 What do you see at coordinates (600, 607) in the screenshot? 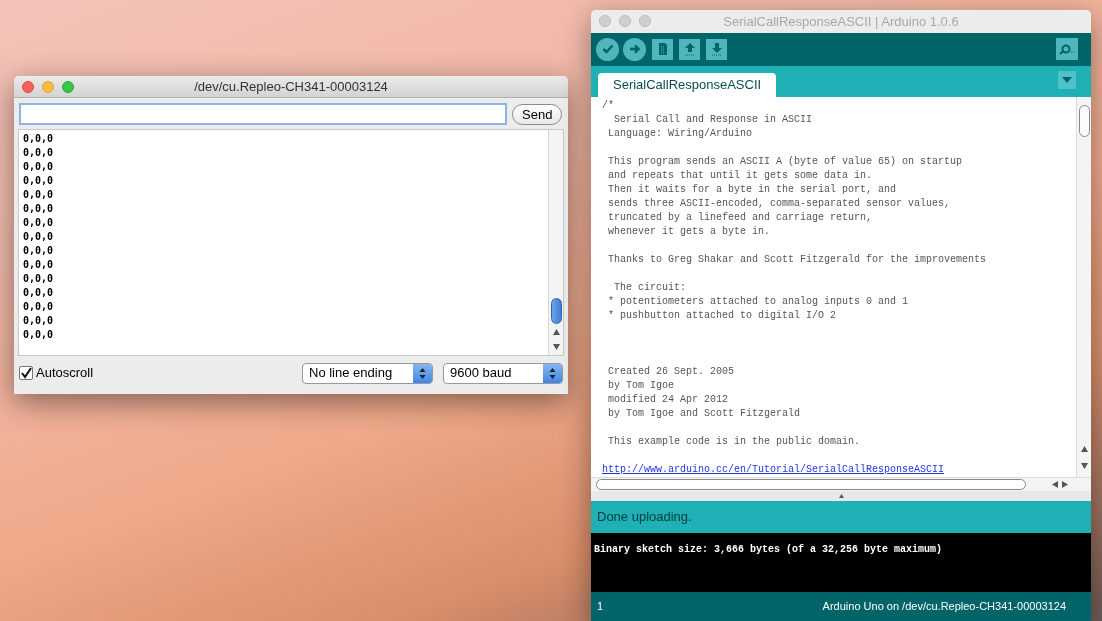
I see `line-number: 1` at bounding box center [600, 607].